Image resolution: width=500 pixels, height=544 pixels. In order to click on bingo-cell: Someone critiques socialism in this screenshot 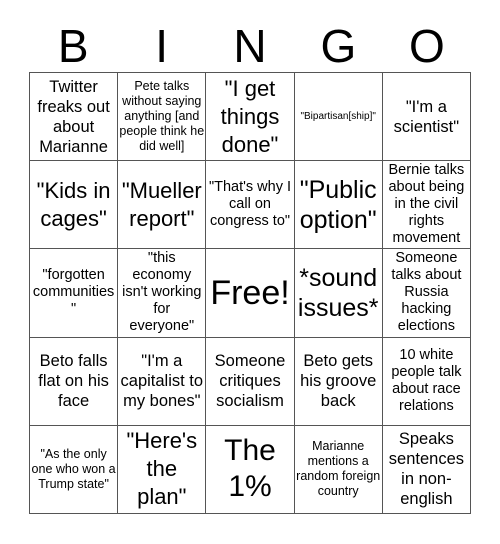, I will do `click(250, 381)`.